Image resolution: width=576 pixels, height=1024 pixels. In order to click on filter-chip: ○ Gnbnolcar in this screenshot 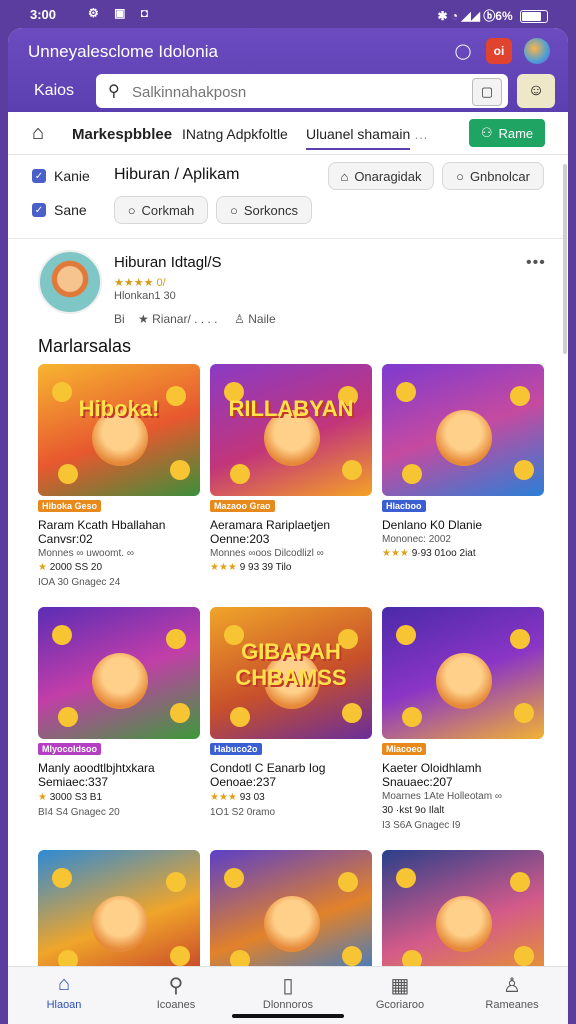, I will do `click(493, 176)`.